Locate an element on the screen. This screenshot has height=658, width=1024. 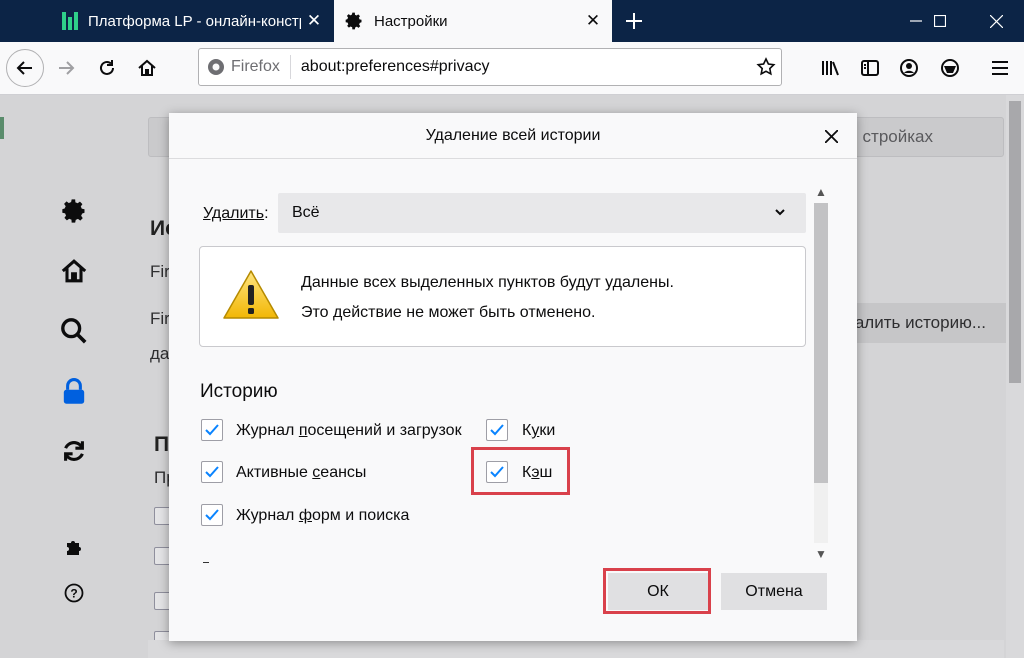
time-range-select: Всё is located at coordinates (542, 213).